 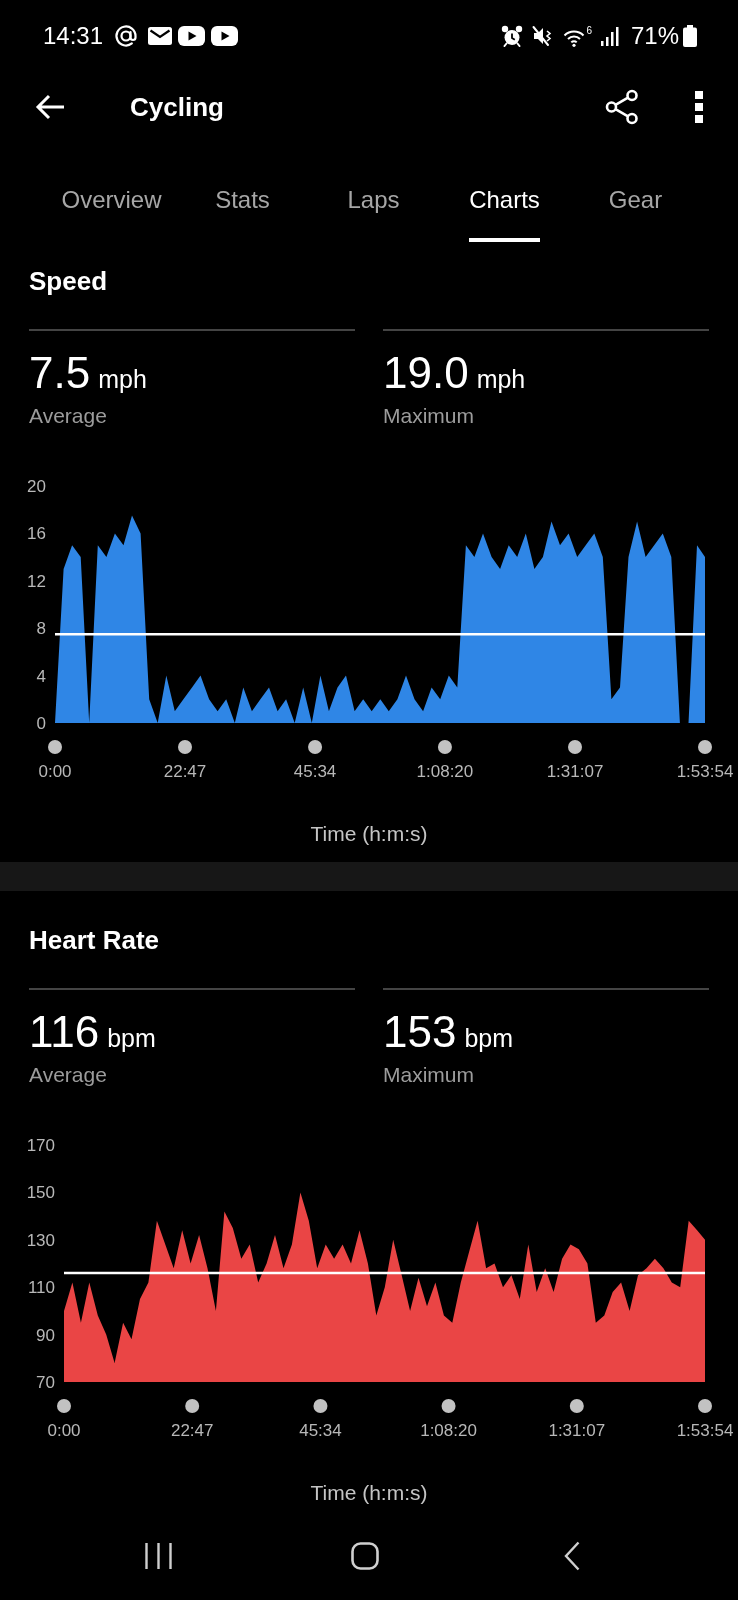 What do you see at coordinates (622, 107) in the screenshot?
I see `share-icon` at bounding box center [622, 107].